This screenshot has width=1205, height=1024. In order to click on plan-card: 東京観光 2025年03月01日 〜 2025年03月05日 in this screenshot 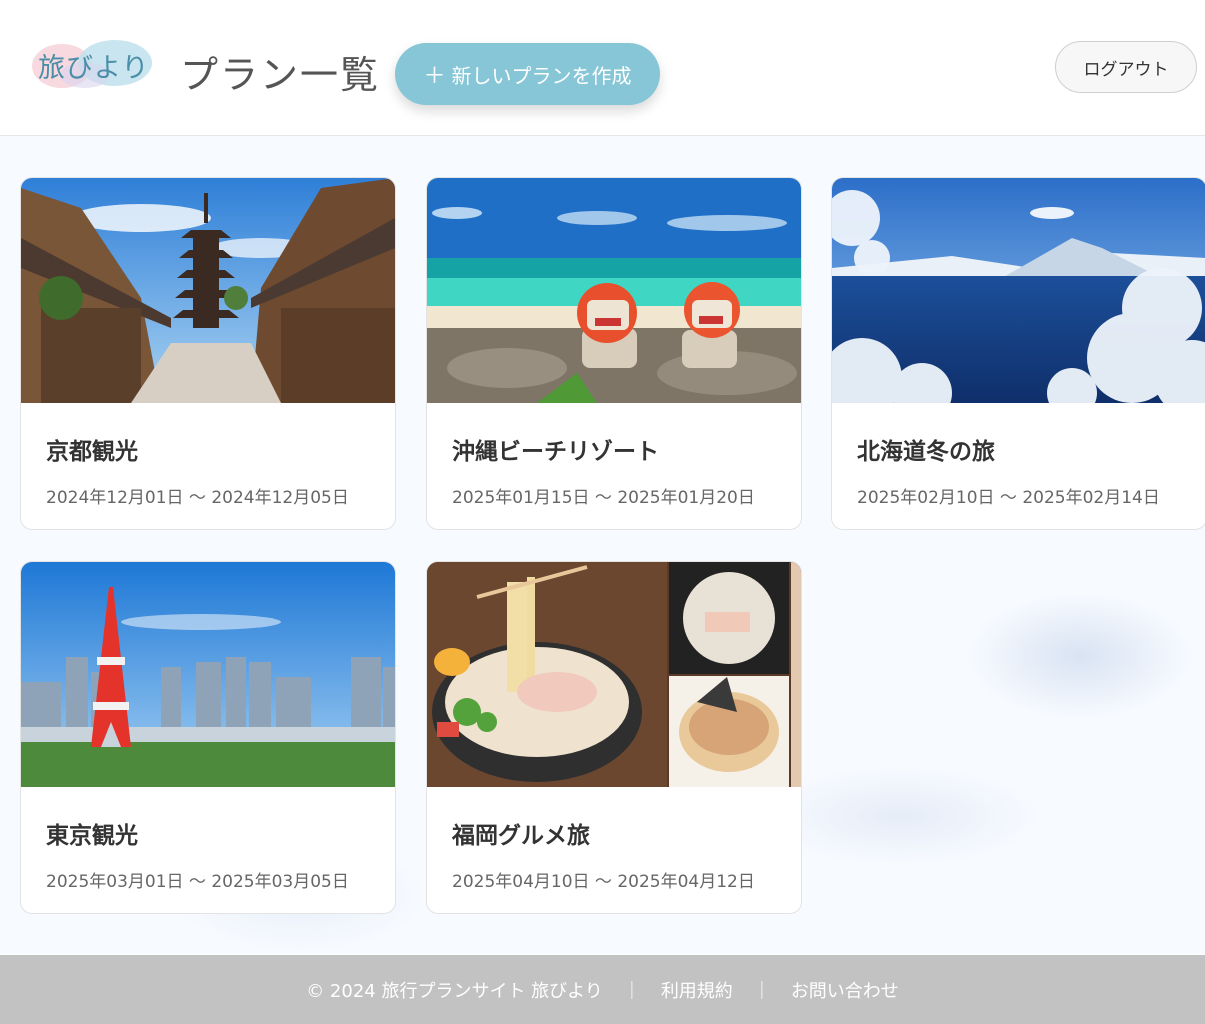, I will do `click(208, 737)`.